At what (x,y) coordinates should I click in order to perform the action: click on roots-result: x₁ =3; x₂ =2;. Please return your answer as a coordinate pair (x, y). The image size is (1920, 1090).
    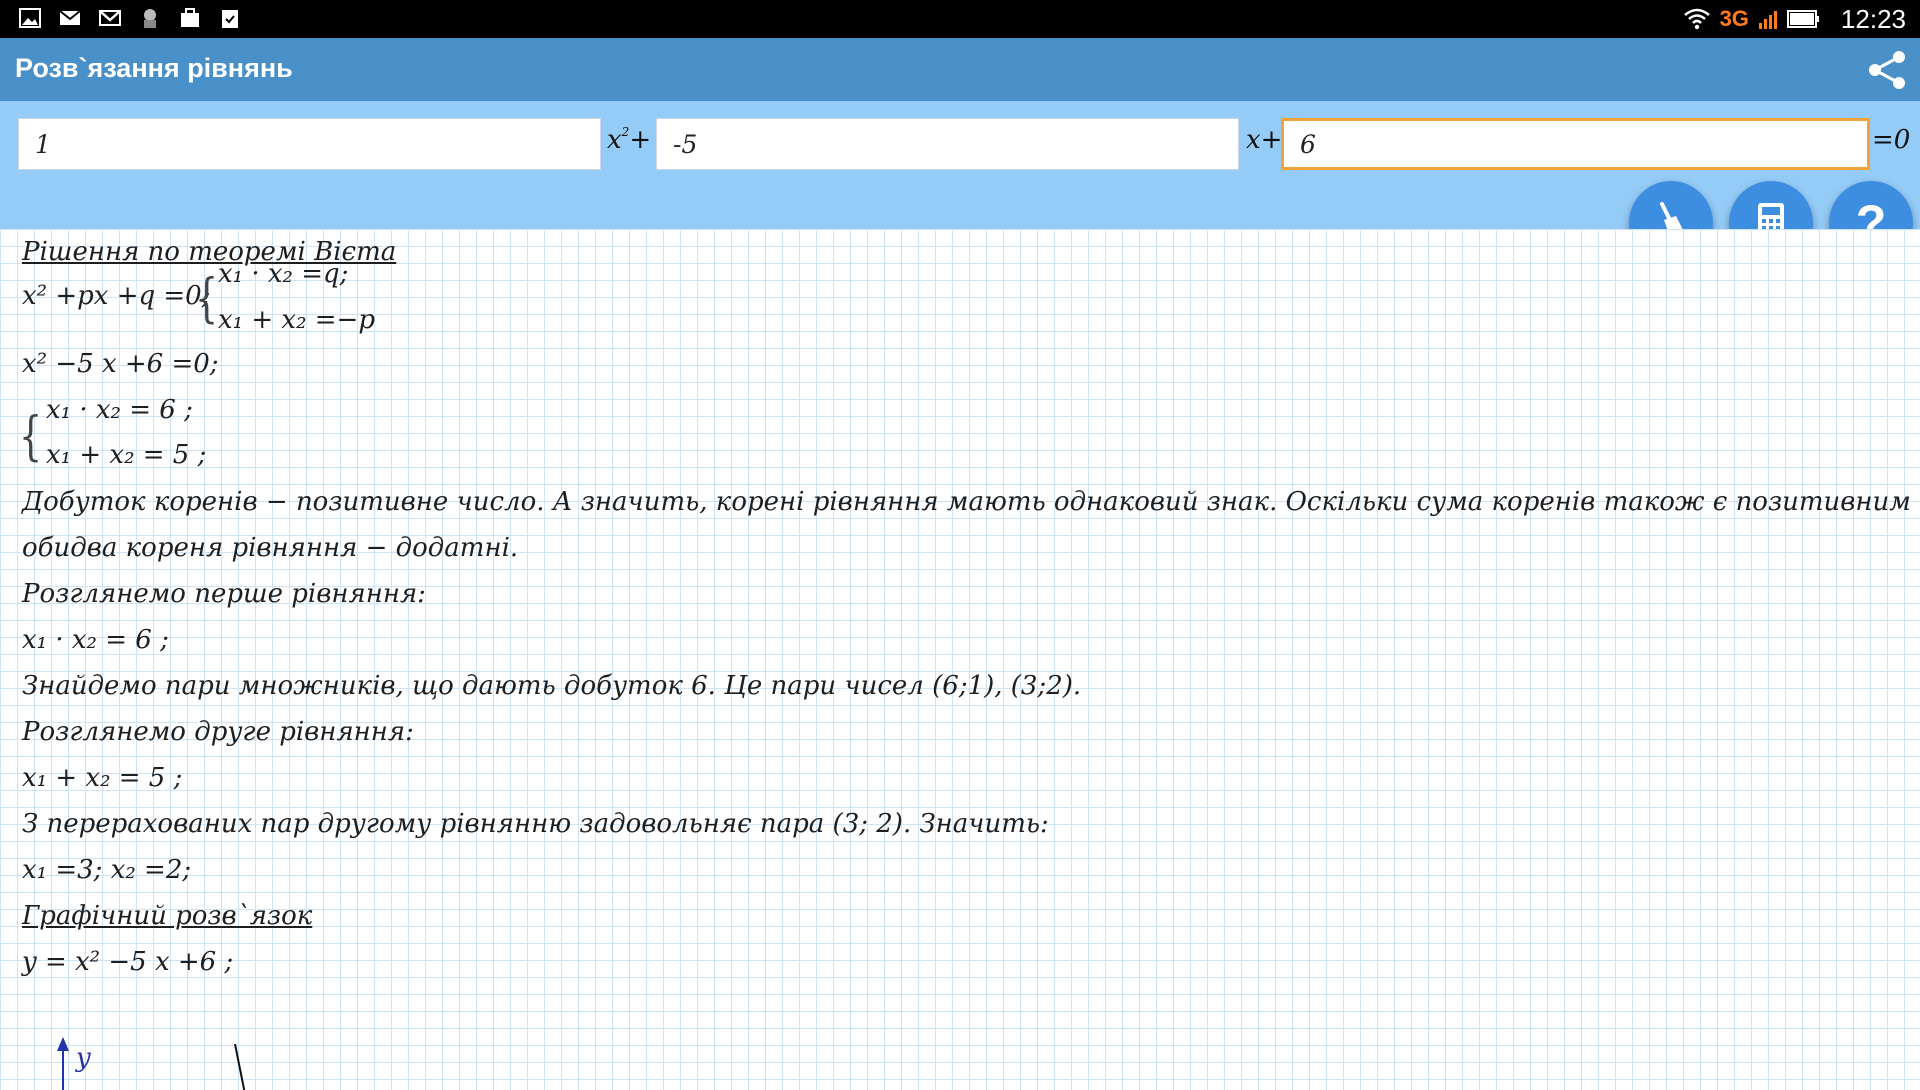
    Looking at the image, I should click on (107, 870).